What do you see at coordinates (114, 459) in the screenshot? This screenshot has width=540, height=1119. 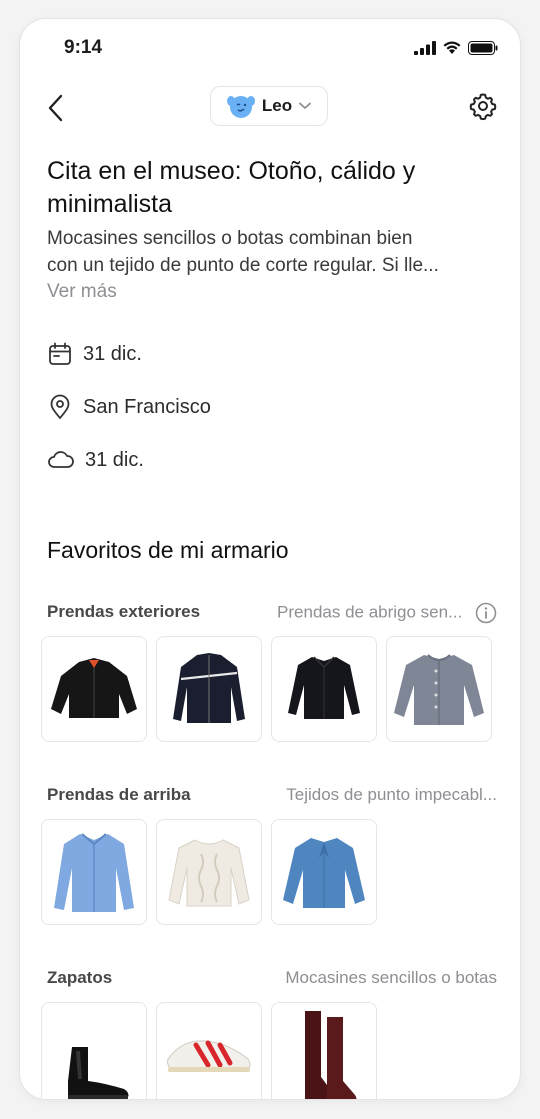 I see `weather-text: 31 dic.` at bounding box center [114, 459].